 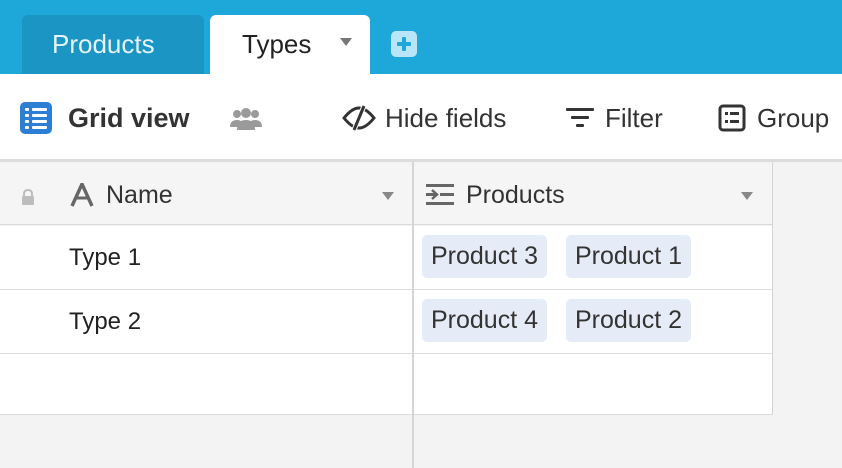 What do you see at coordinates (485, 256) in the screenshot?
I see `linked-record-chip: Product 3` at bounding box center [485, 256].